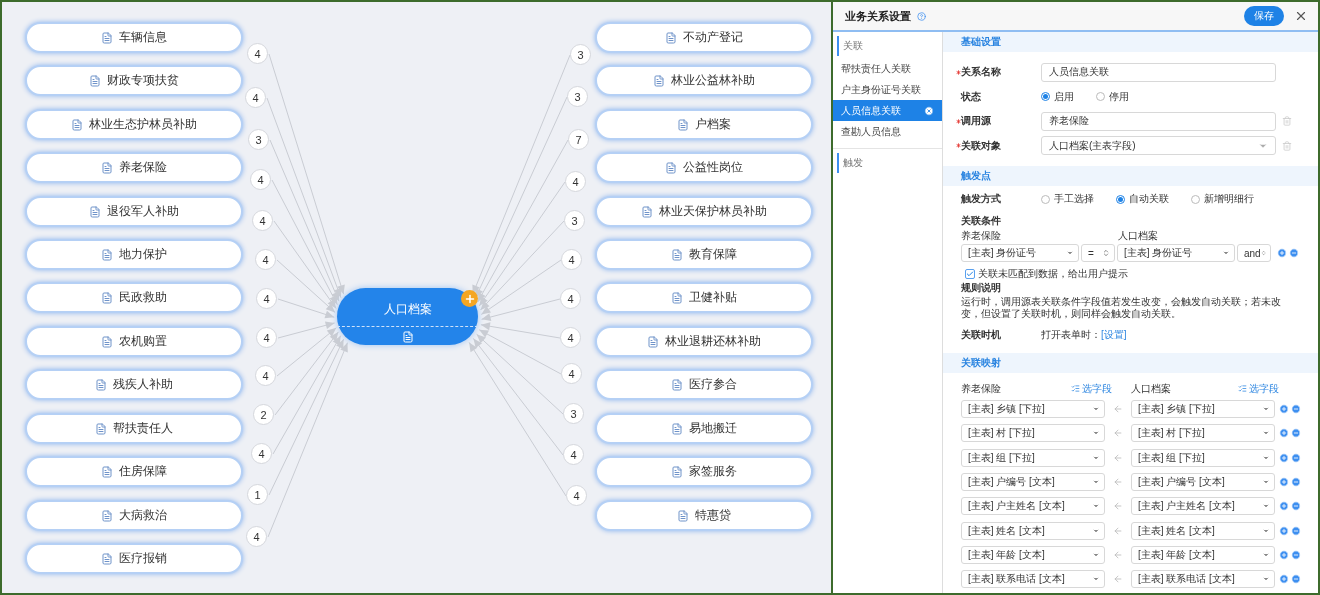 The image size is (1320, 595). I want to click on stepper-icon, so click(1263, 253).